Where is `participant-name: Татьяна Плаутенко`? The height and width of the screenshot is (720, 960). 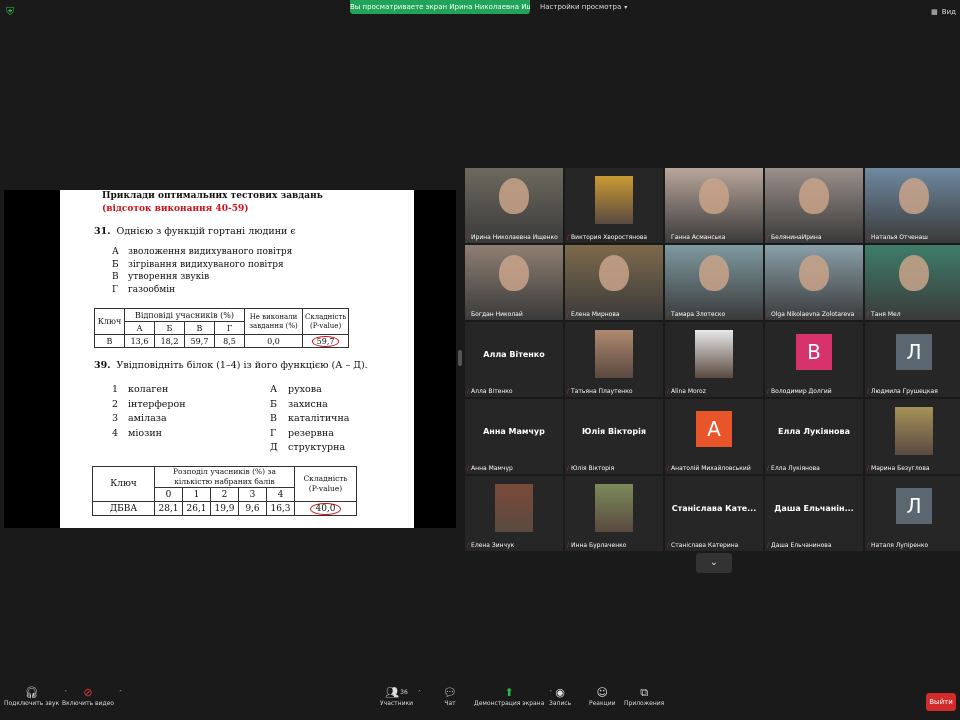 participant-name: Татьяна Плаутенко is located at coordinates (602, 391).